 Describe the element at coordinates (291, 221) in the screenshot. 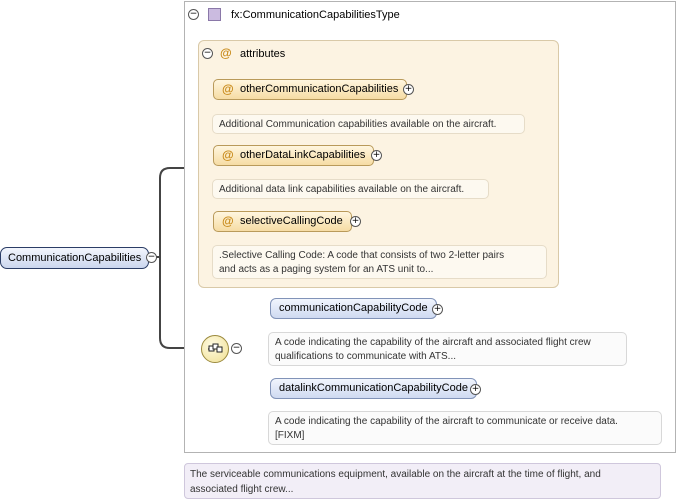

I see `attribute-name: selectiveCallingCode` at that location.